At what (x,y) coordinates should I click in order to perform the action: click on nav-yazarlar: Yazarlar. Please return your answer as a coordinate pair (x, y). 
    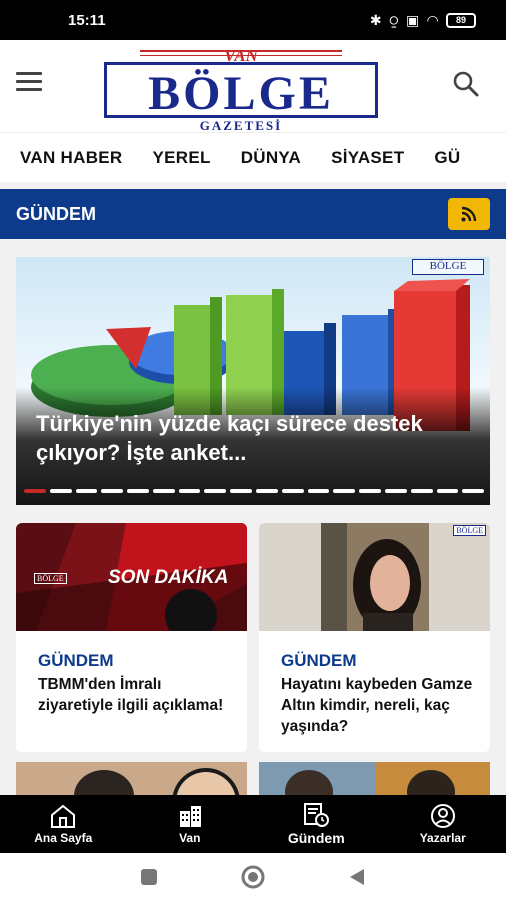
    Looking at the image, I should click on (443, 824).